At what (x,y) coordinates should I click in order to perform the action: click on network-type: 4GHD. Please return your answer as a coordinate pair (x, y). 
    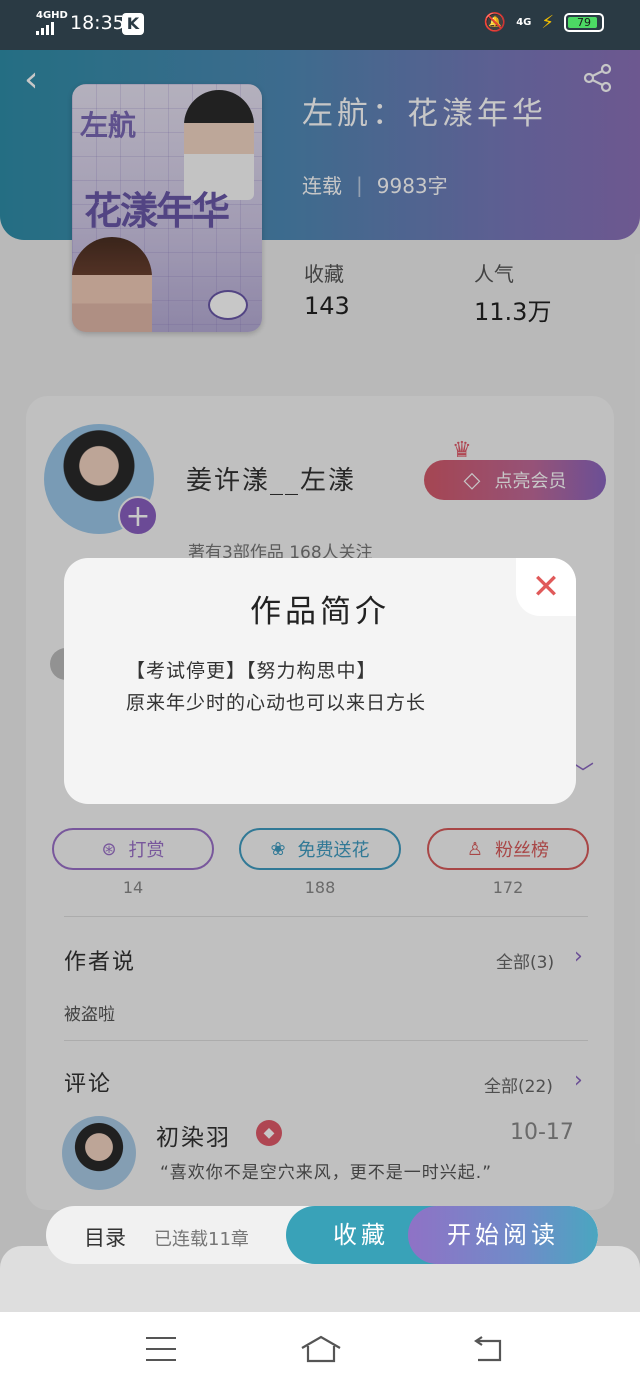
    Looking at the image, I should click on (52, 15).